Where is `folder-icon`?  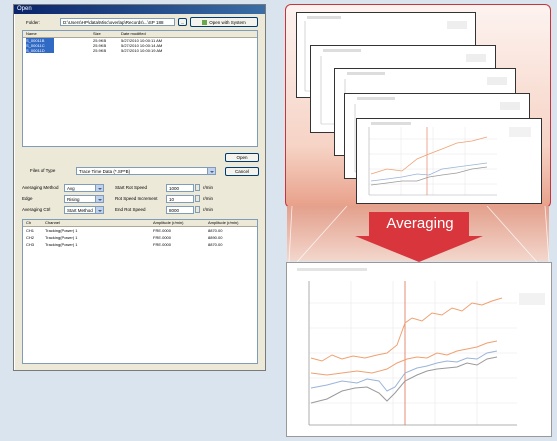
folder-icon is located at coordinates (205, 23).